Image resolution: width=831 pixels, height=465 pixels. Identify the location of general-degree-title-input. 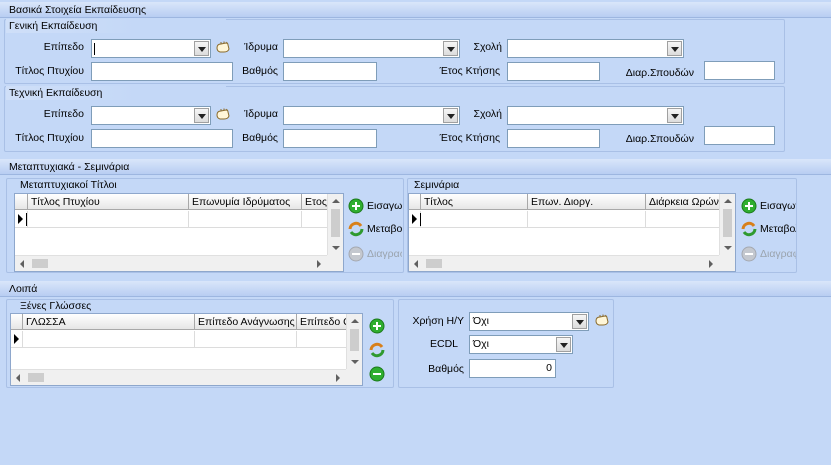
(162, 71).